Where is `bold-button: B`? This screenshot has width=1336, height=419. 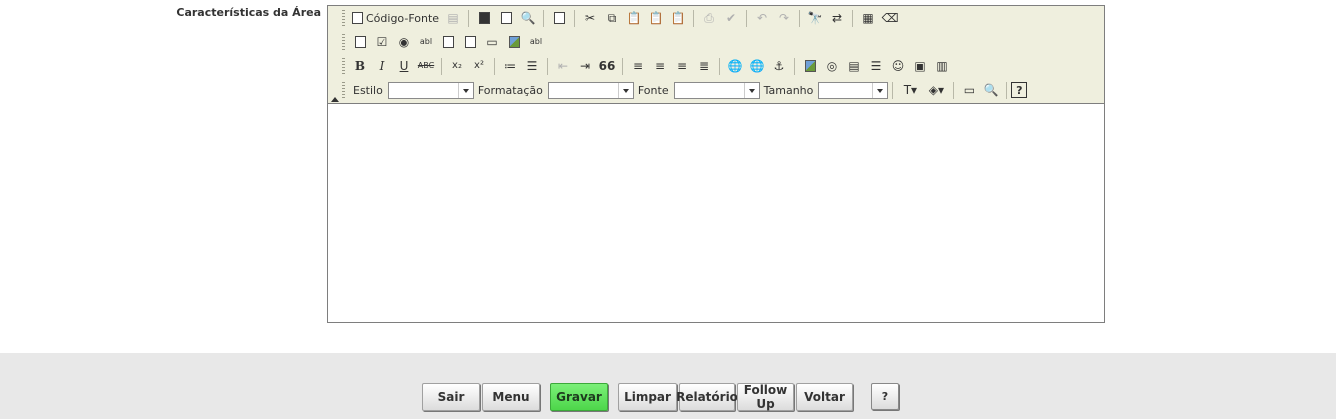 bold-button: B is located at coordinates (360, 66).